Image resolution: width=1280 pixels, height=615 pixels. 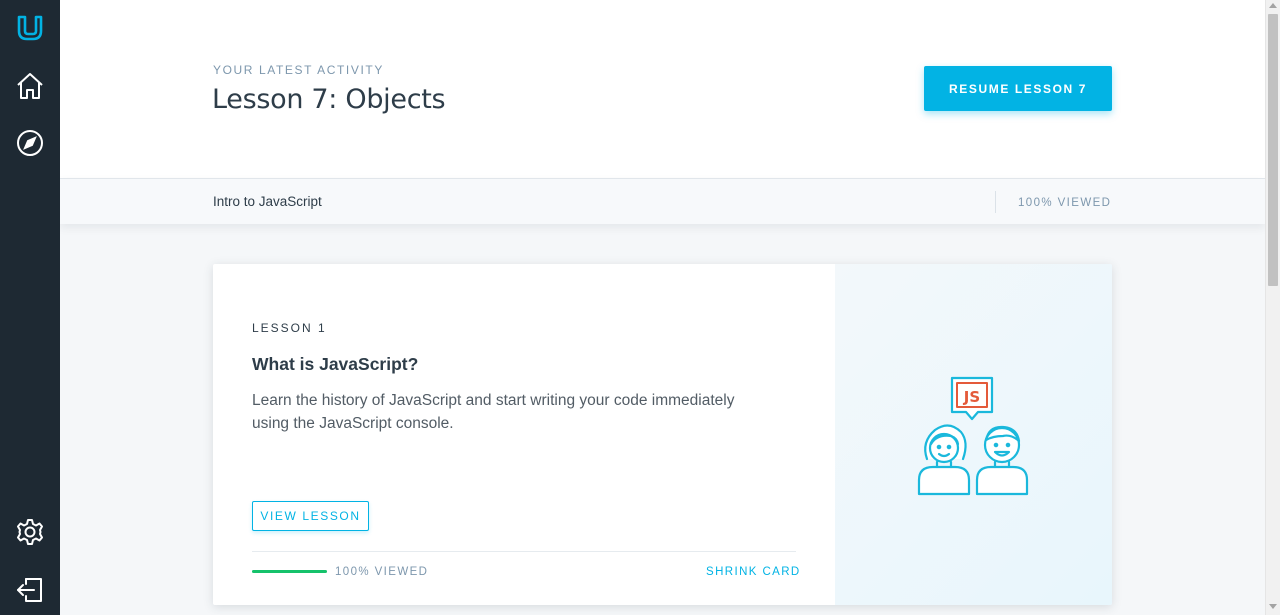 I want to click on lesson-progress-fill, so click(x=289, y=571).